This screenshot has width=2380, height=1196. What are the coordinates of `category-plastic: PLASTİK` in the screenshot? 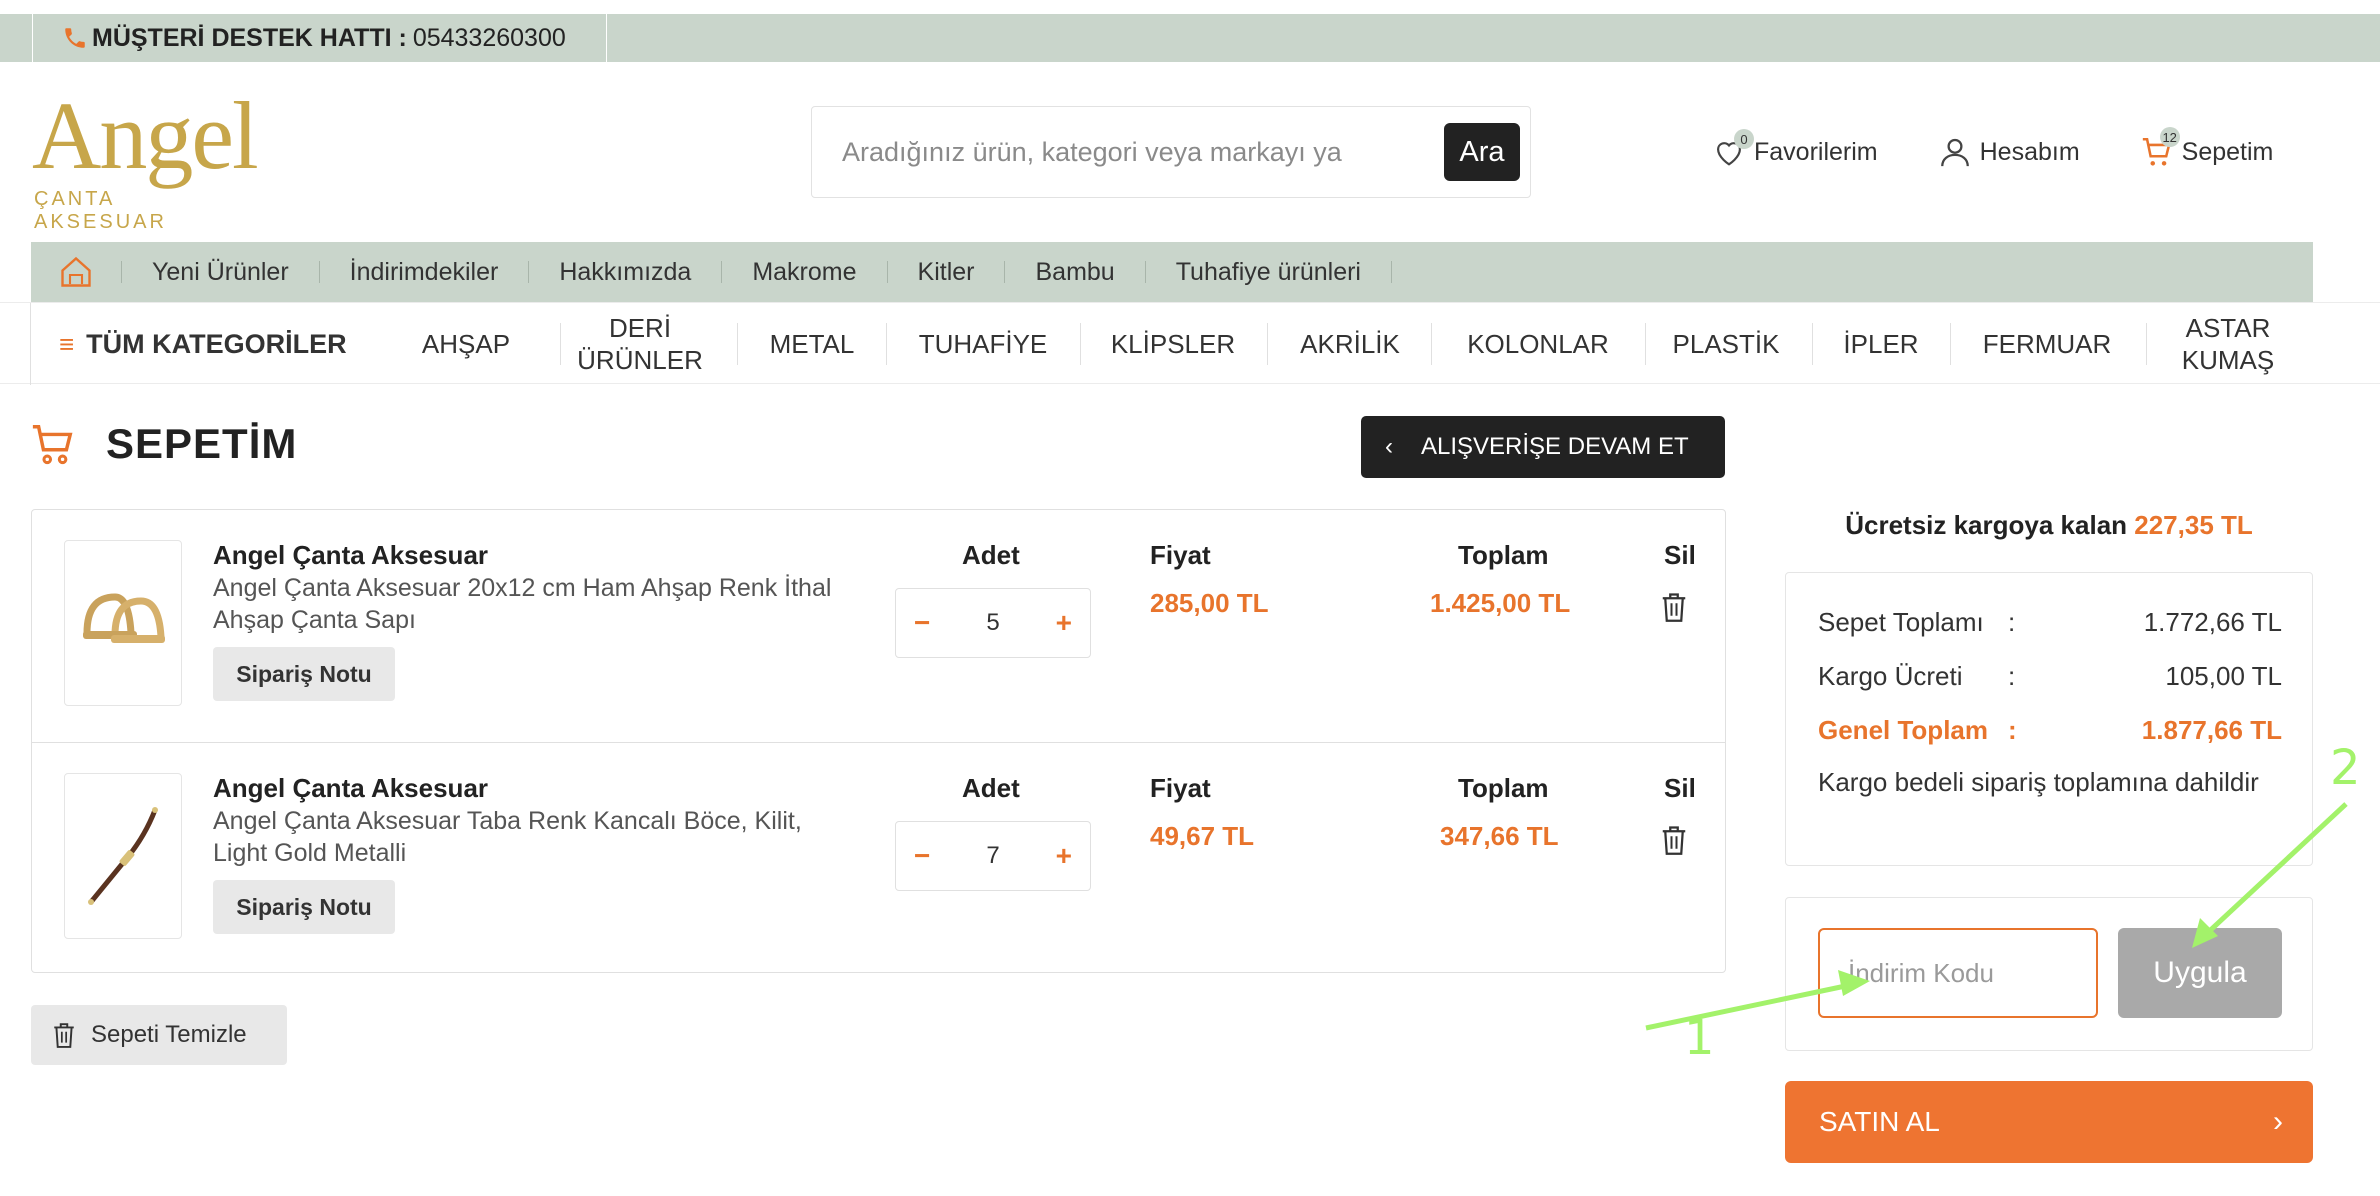 It's located at (1726, 344).